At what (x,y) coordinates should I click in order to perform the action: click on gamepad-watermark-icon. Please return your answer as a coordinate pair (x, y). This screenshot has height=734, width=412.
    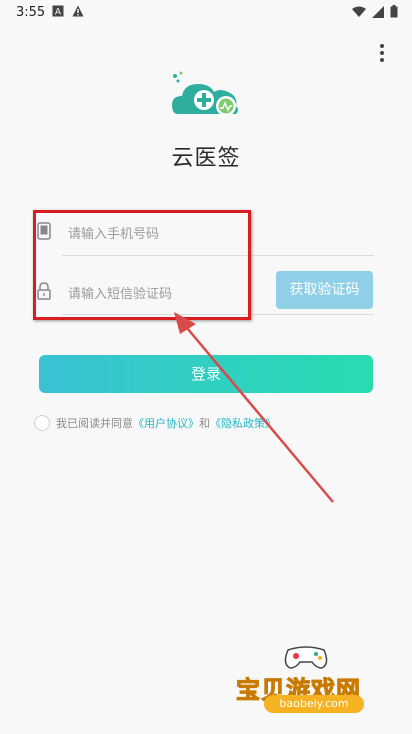
    Looking at the image, I should click on (306, 657).